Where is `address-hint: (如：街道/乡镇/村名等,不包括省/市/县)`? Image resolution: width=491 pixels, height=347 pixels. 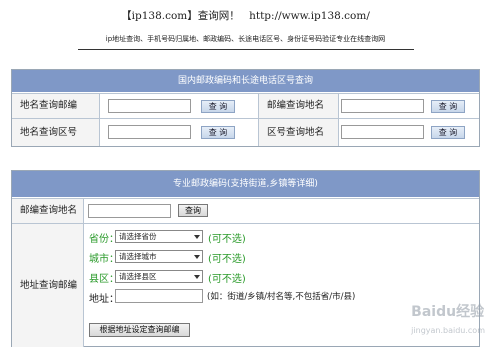
address-hint: (如：街道/乡镇/村名等,不包括省/市/县) is located at coordinates (281, 297).